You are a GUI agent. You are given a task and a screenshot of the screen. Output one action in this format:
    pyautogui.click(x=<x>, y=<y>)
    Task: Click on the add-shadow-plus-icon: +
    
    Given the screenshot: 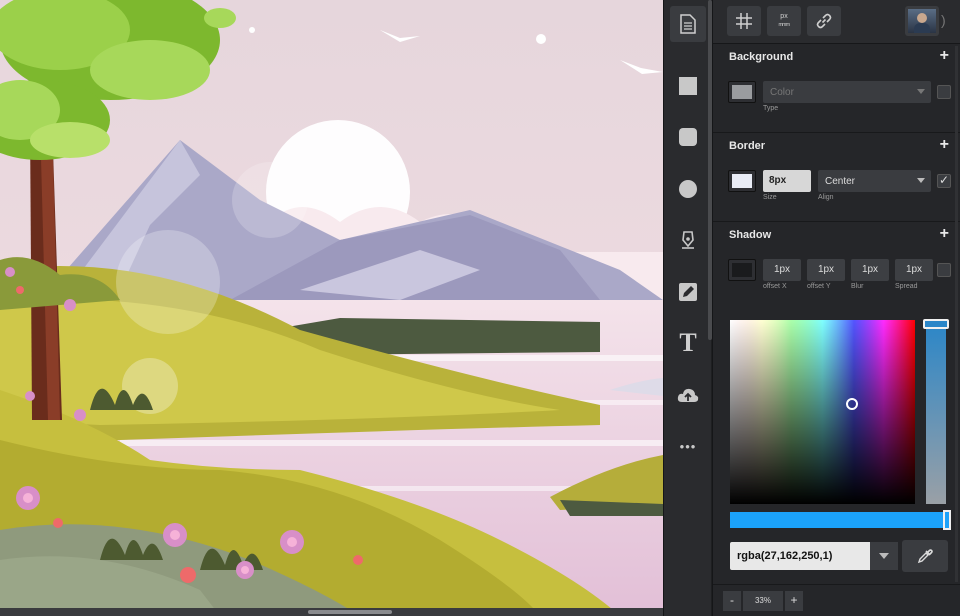 What is the action you would take?
    pyautogui.click(x=944, y=234)
    